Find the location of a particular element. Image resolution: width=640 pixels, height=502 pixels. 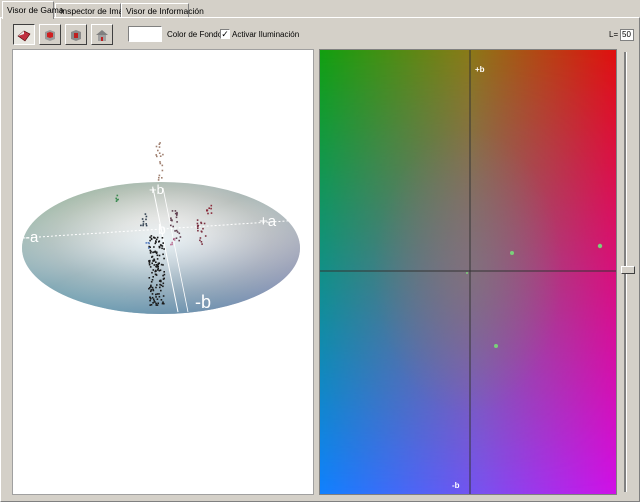

lightness-field: 50 is located at coordinates (627, 35).